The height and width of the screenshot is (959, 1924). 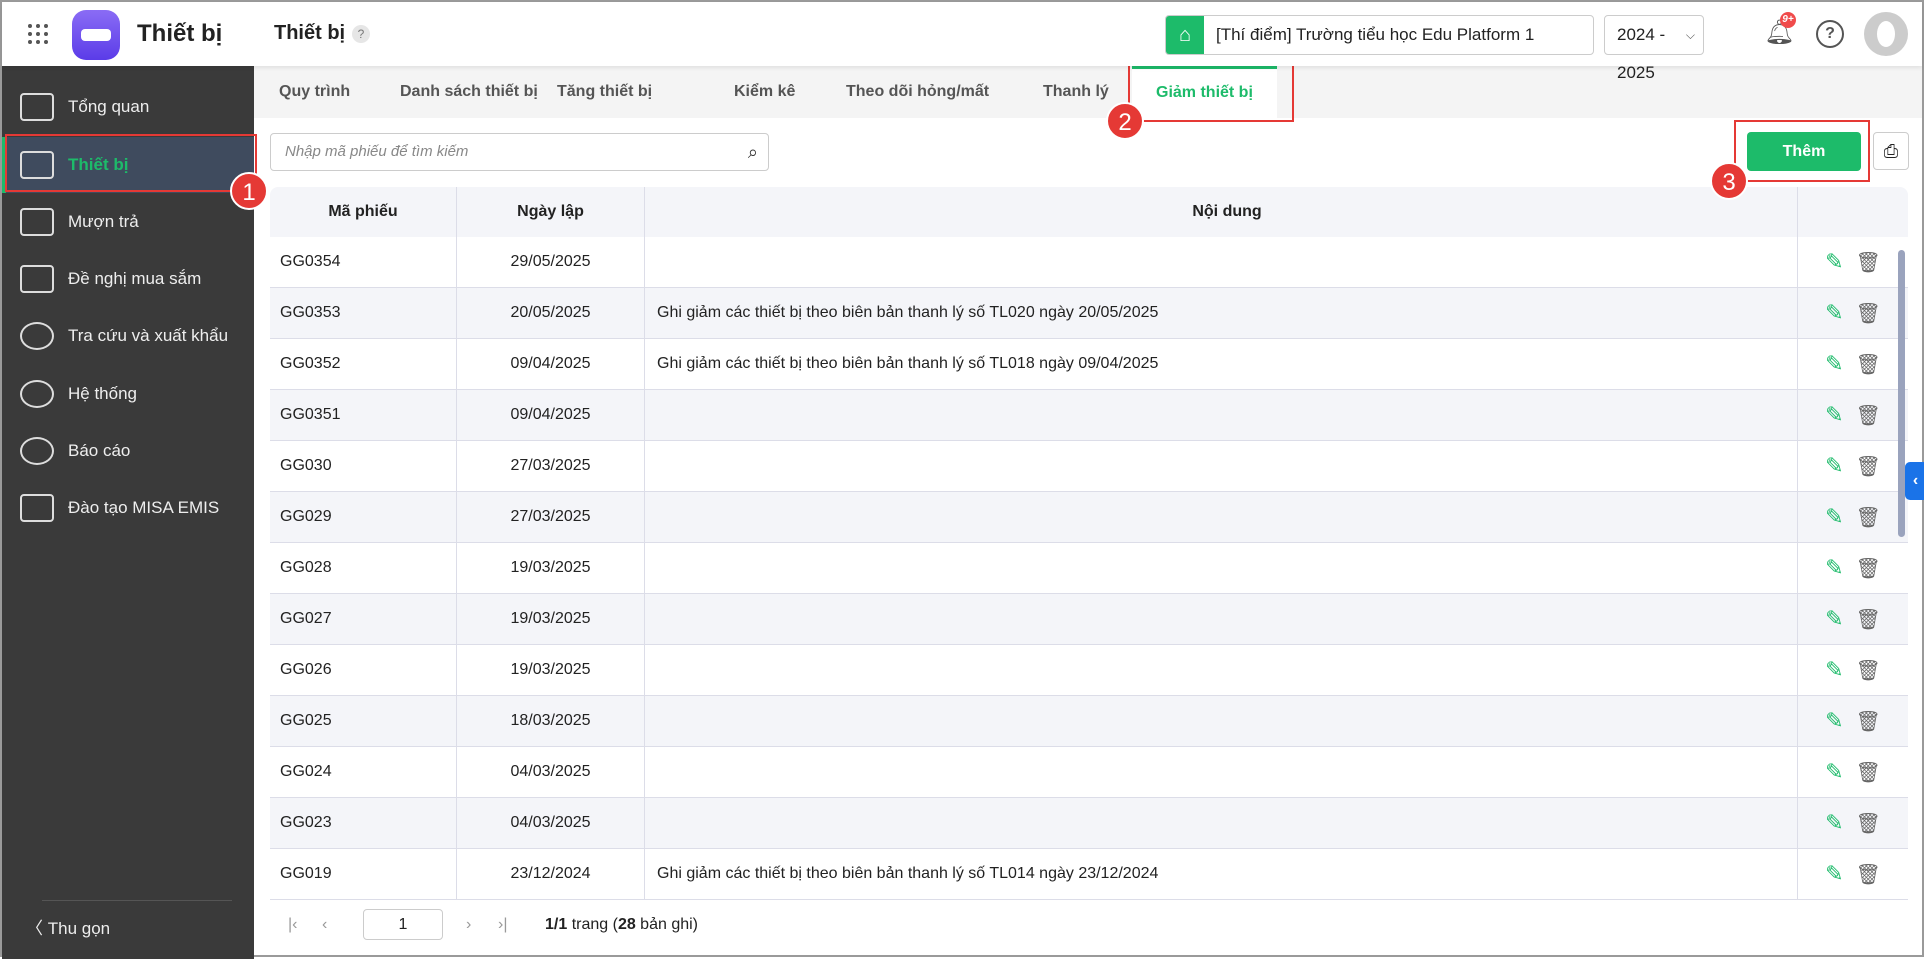 I want to click on app-title: Thiết bị, so click(x=180, y=33).